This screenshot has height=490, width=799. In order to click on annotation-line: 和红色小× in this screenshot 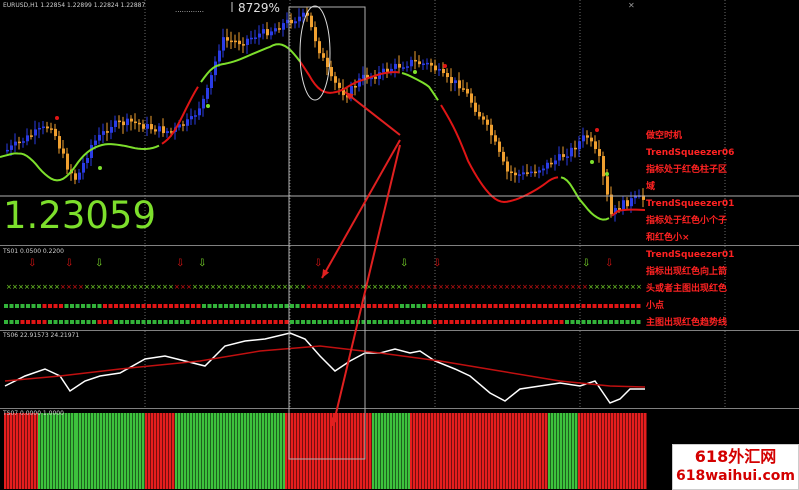, I will do `click(668, 238)`.